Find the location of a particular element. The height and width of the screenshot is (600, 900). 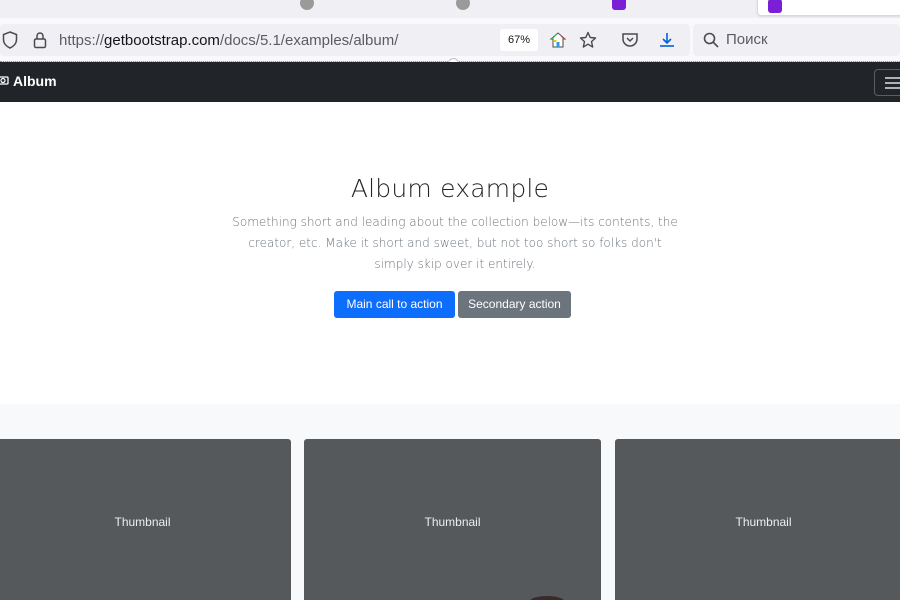

navbar-toggler-button is located at coordinates (887, 82).